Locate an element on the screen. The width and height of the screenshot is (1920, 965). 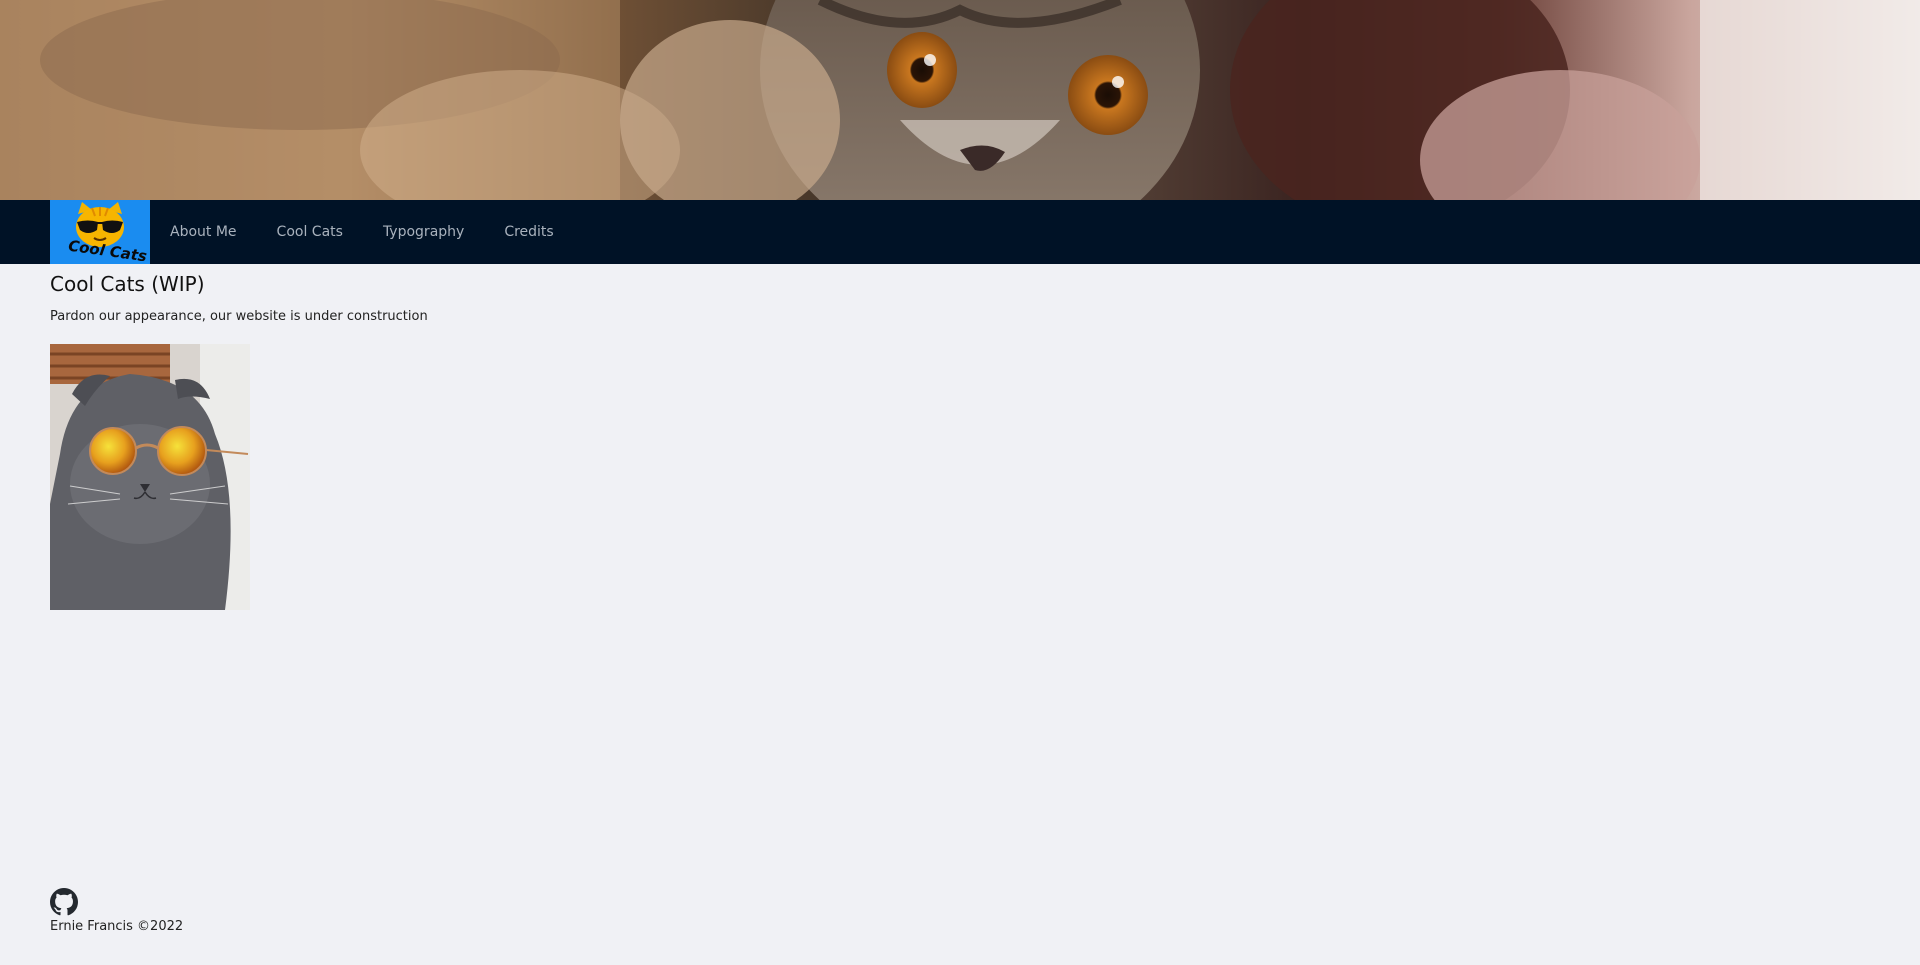
cat-with-sunglasses-image is located at coordinates (150, 477).